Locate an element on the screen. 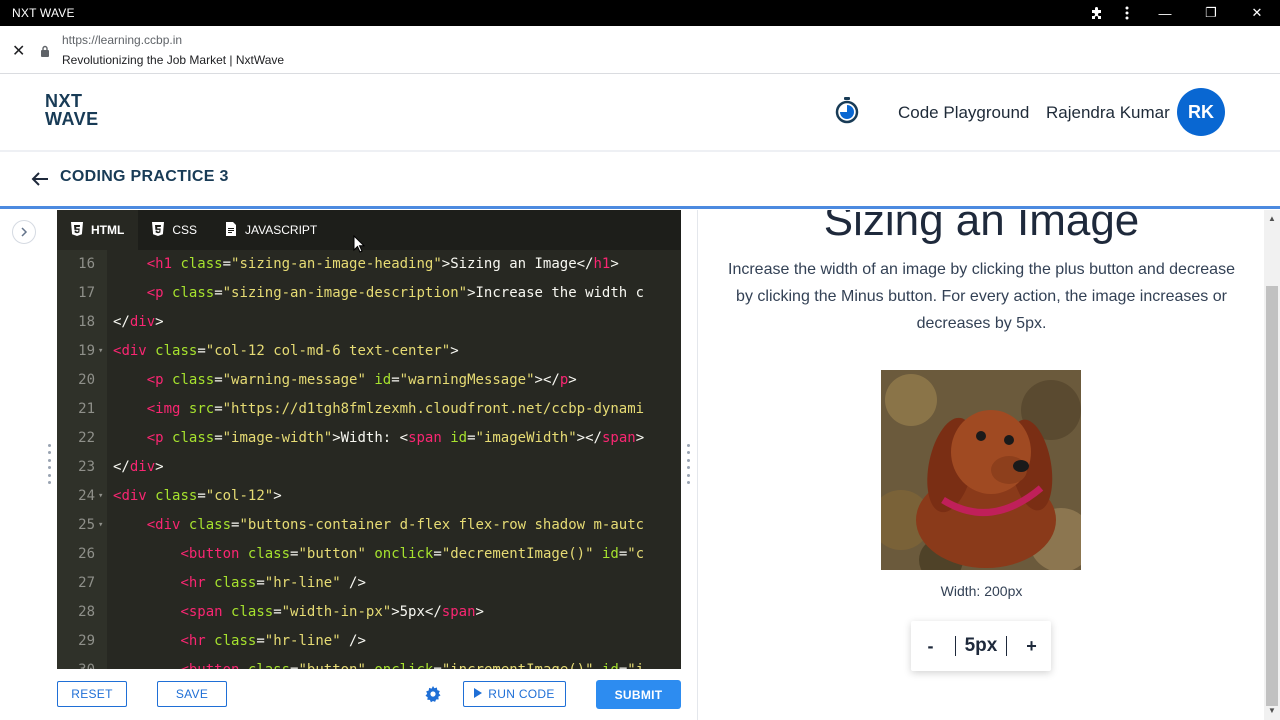 Image resolution: width=1280 pixels, height=720 pixels. code-text: <div class="col-12"> is located at coordinates (197, 496).